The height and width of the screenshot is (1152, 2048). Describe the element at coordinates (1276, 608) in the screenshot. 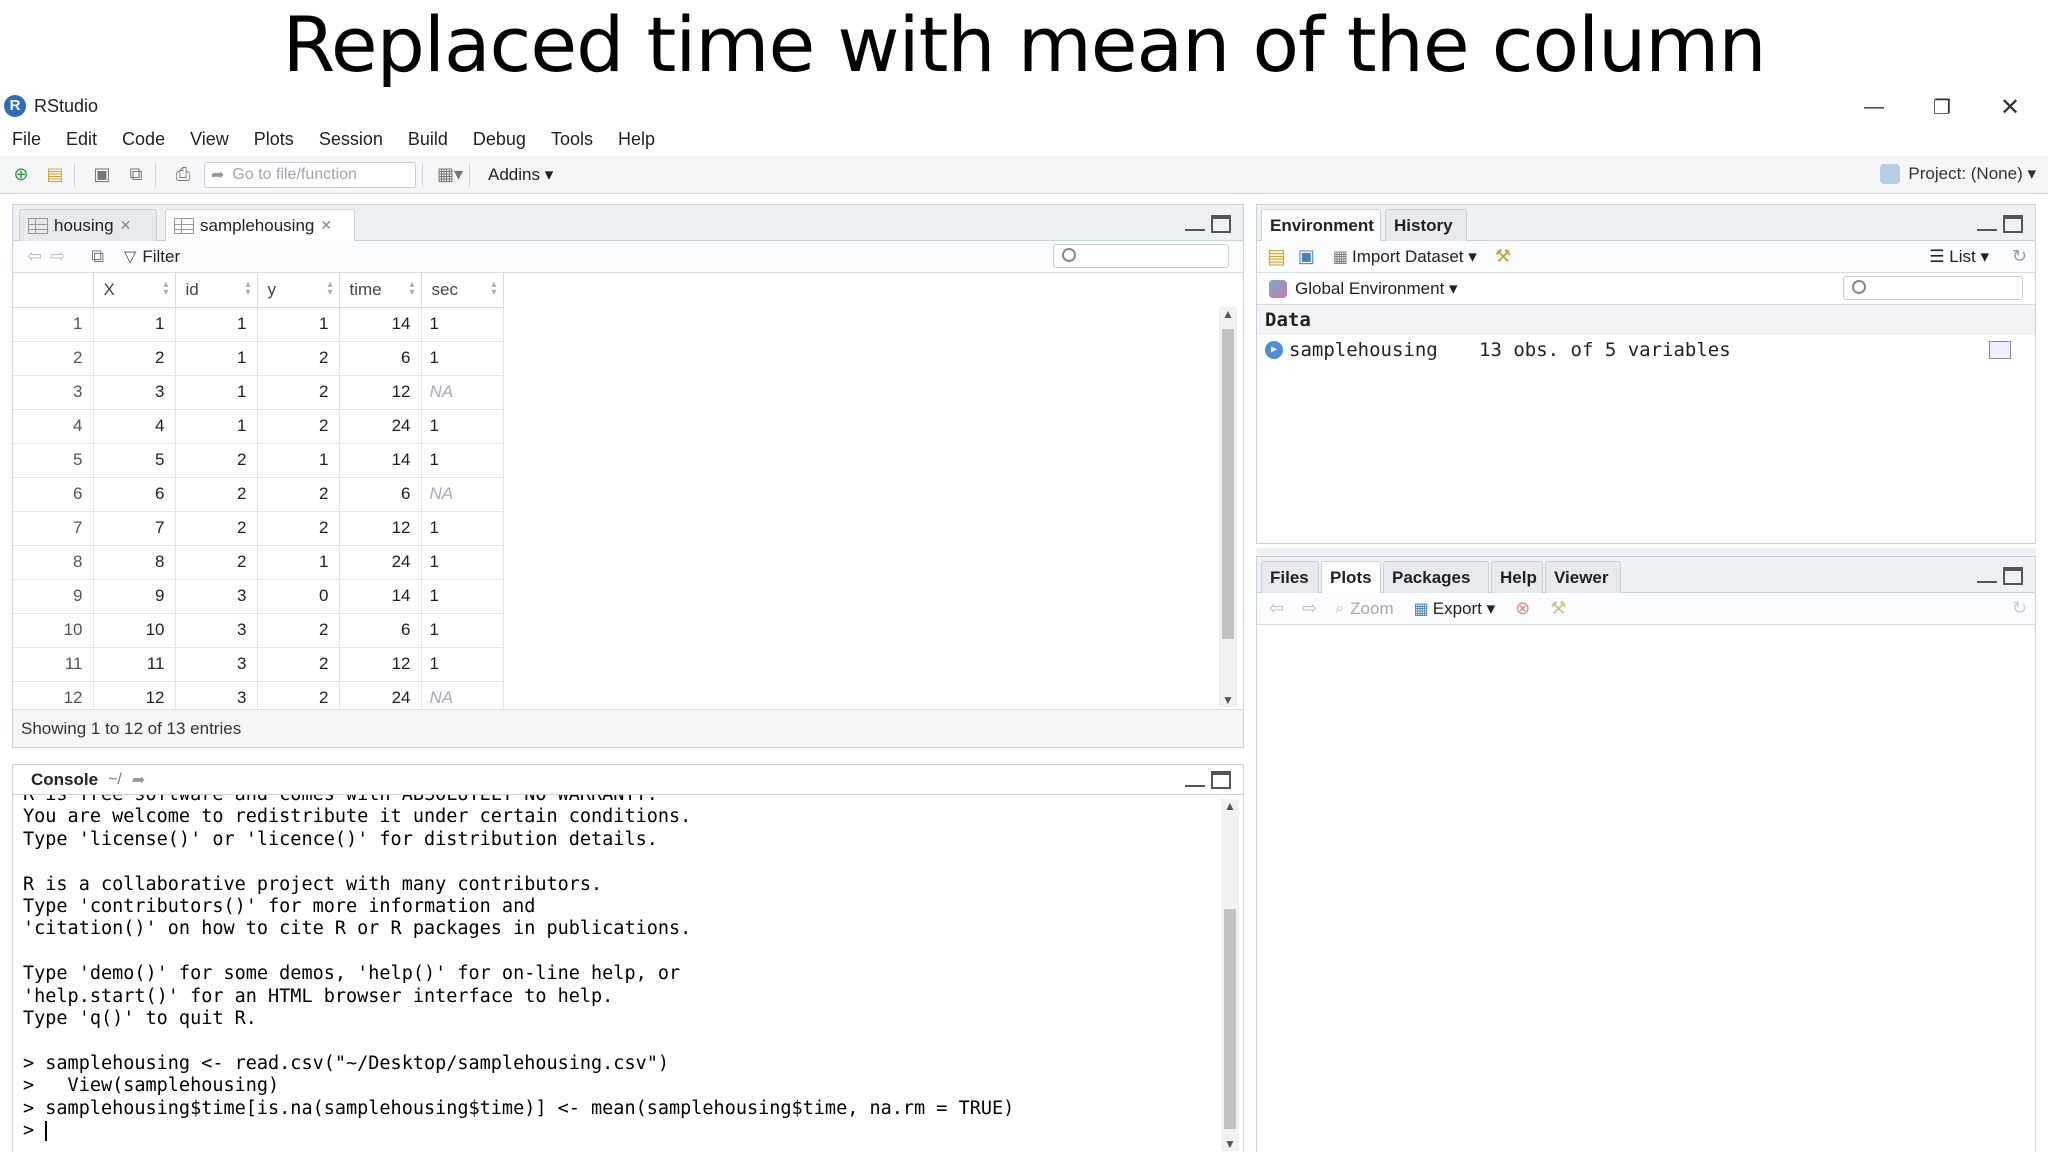

I see `previous-plot-icon: ⇦` at that location.